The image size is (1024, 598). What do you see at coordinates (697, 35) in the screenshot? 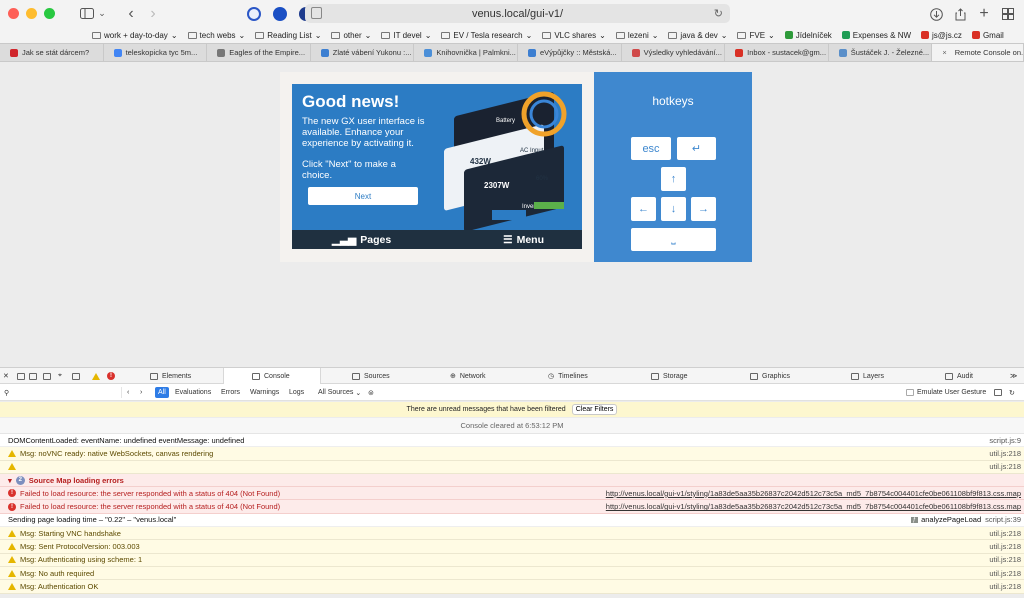
I see `bookmark-folder: java & dev ⌄` at bounding box center [697, 35].